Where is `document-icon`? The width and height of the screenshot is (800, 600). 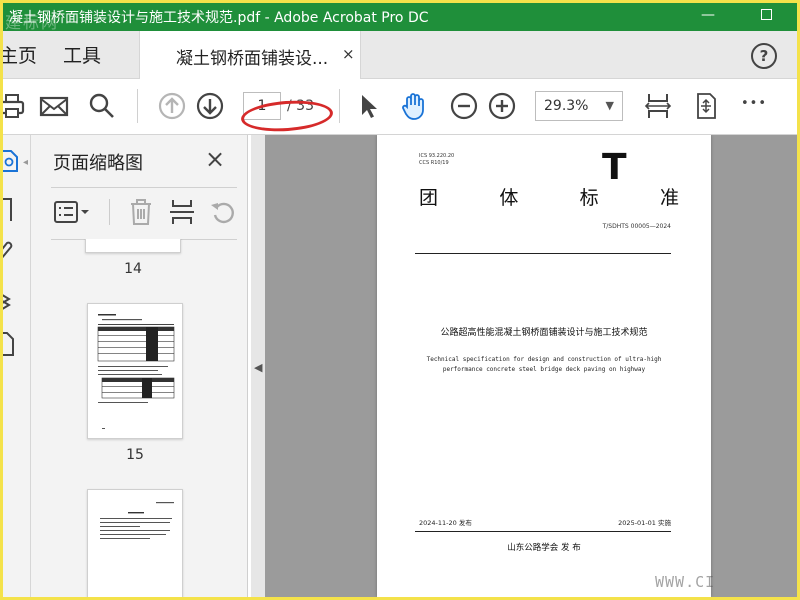
document-icon is located at coordinates (10, 344).